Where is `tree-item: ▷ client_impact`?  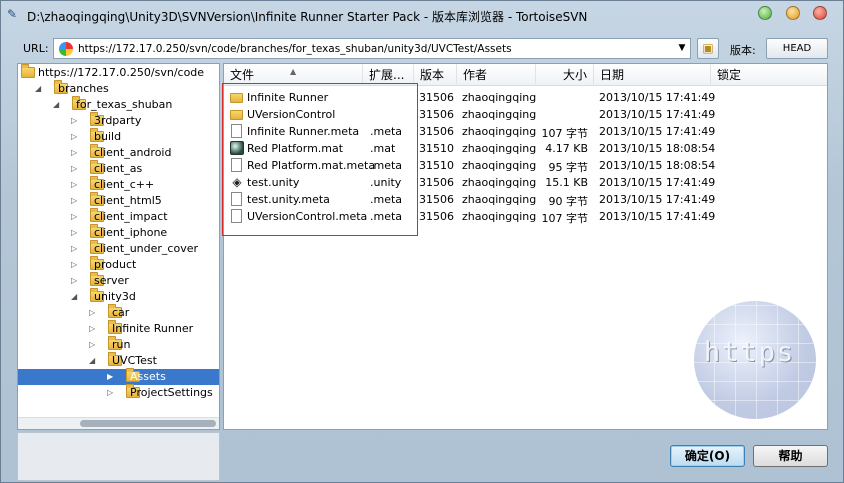 tree-item: ▷ client_impact is located at coordinates (118, 216).